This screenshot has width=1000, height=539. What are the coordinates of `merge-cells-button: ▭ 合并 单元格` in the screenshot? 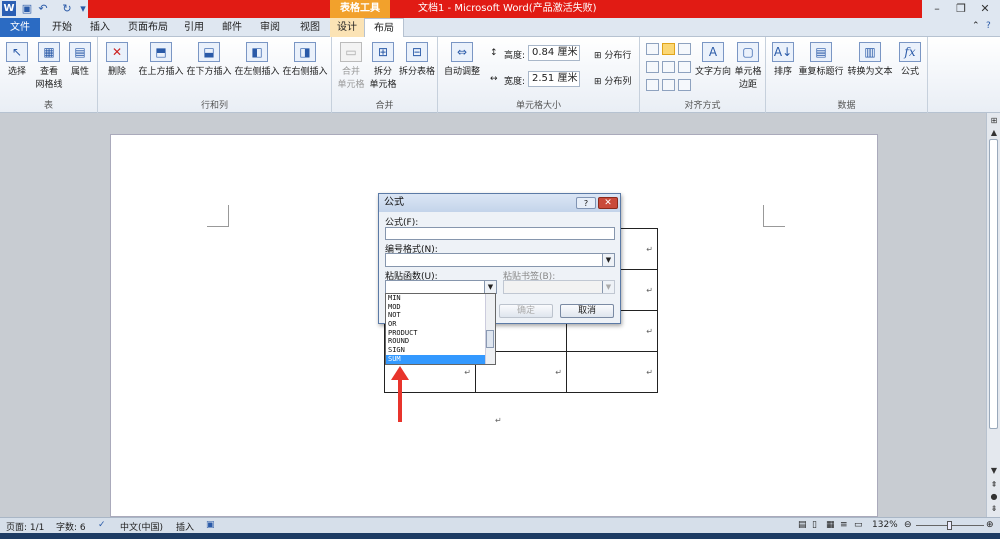 It's located at (351, 66).